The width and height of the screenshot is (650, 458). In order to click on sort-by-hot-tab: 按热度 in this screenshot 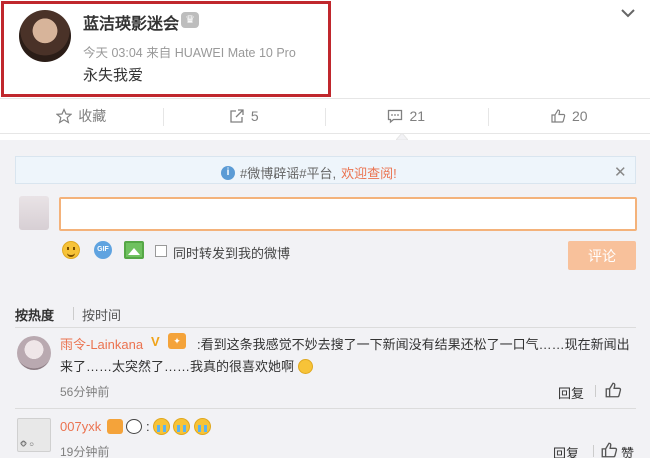, I will do `click(34, 314)`.